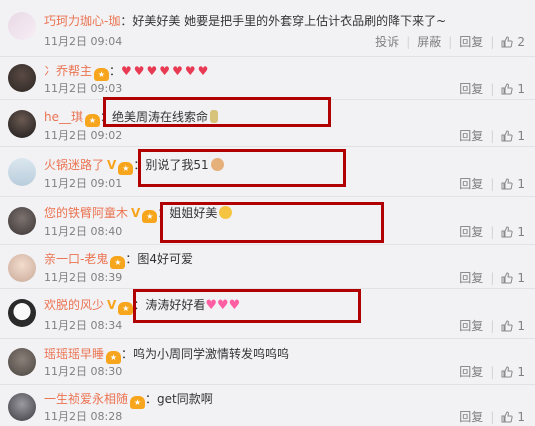 This screenshot has height=426, width=535. Describe the element at coordinates (267, 405) in the screenshot. I see `comment-item: 一生祯爱永相随 ★ ：get同款啊 11月2日 08:28 回复 | 1` at that location.